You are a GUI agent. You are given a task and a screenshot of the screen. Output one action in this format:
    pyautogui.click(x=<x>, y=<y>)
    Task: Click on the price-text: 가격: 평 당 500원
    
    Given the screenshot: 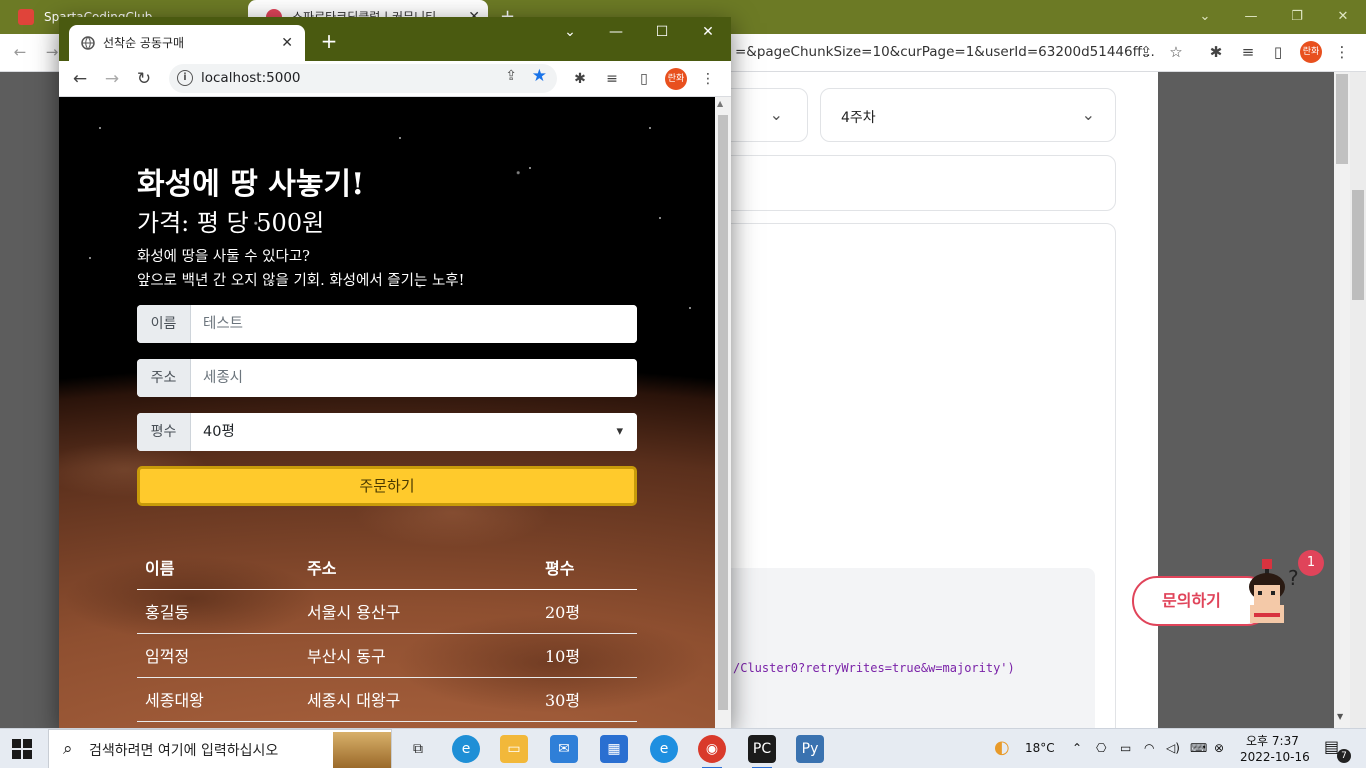 What is the action you would take?
    pyautogui.click(x=231, y=223)
    